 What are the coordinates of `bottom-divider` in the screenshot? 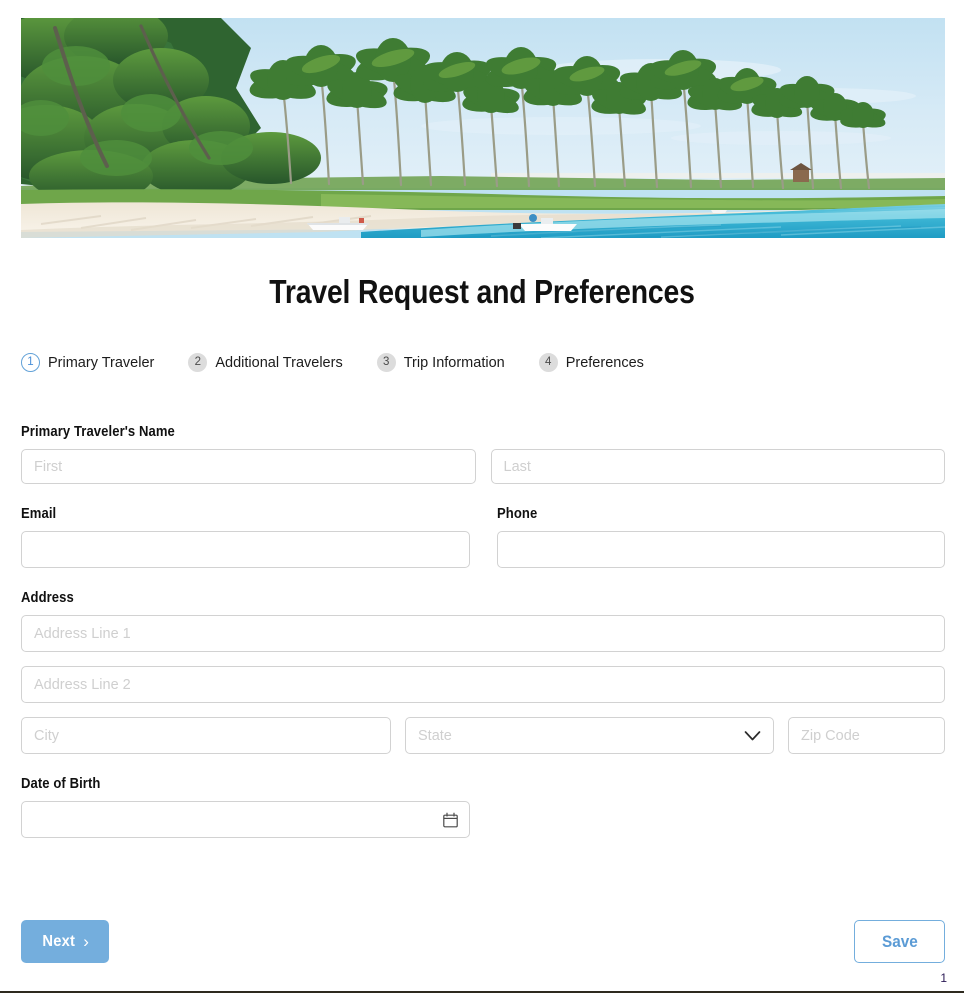 It's located at (482, 992).